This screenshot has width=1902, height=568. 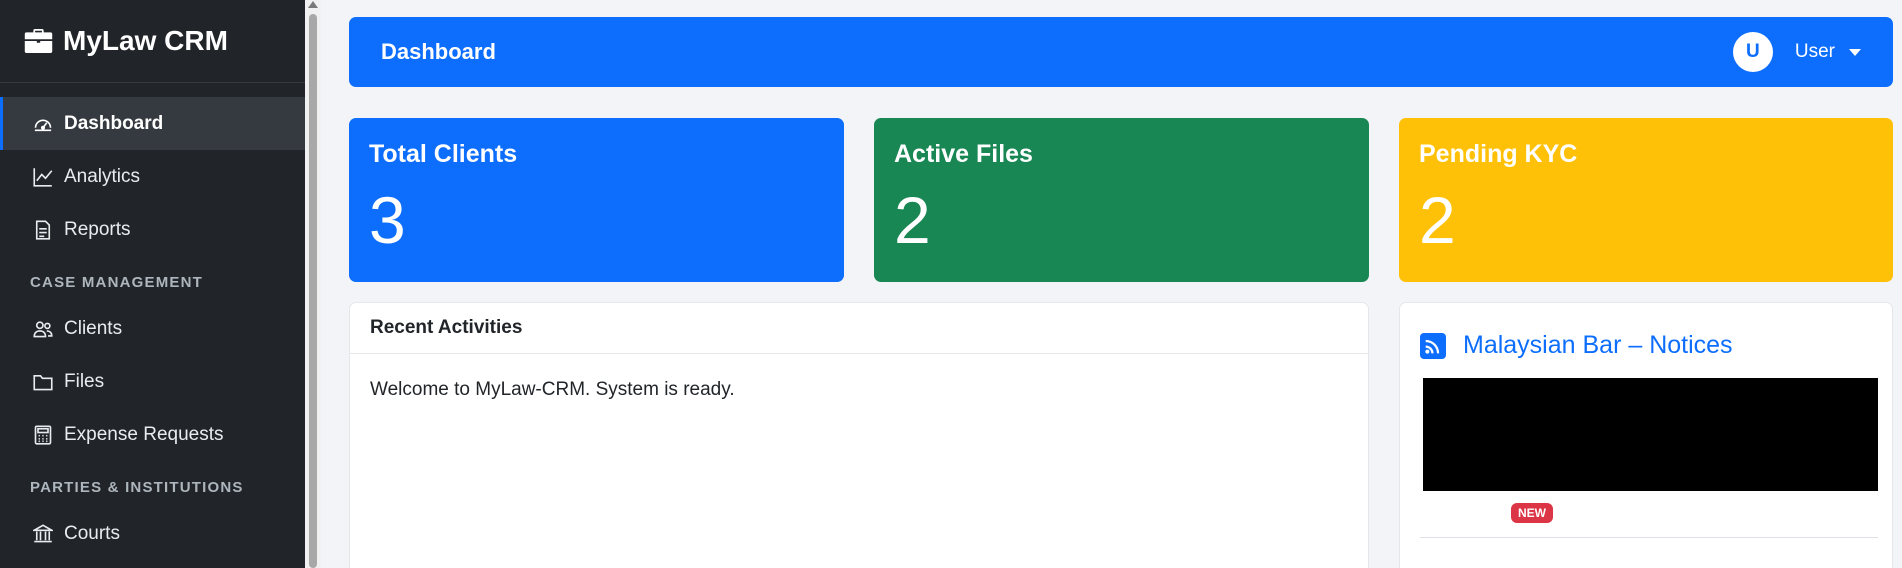 What do you see at coordinates (43, 230) in the screenshot?
I see `document-icon` at bounding box center [43, 230].